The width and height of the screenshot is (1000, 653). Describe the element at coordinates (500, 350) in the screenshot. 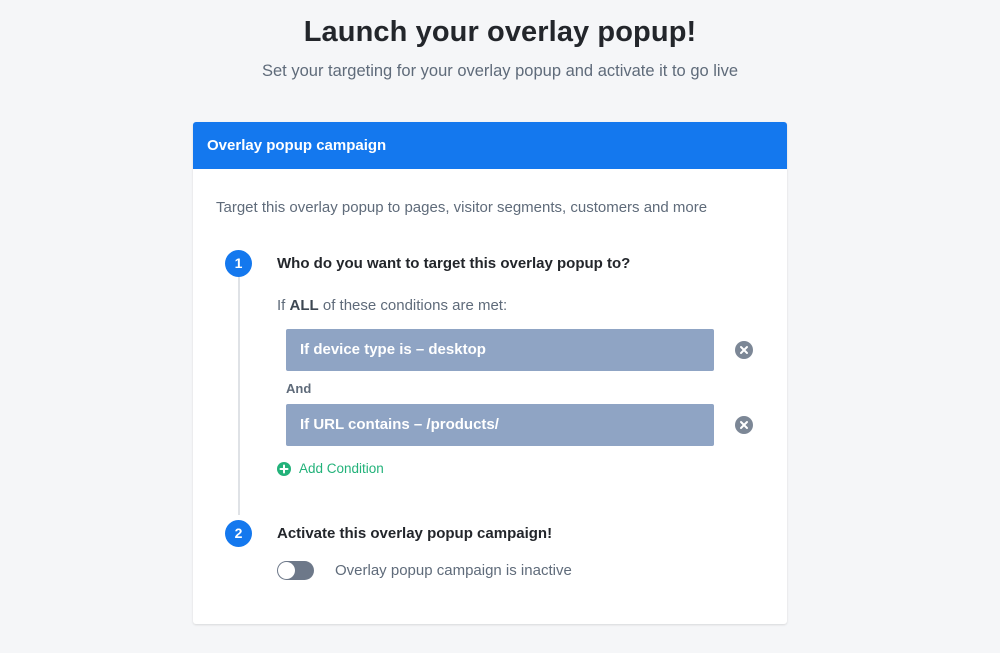

I see `condition-device-type: If device type is – desktop` at that location.